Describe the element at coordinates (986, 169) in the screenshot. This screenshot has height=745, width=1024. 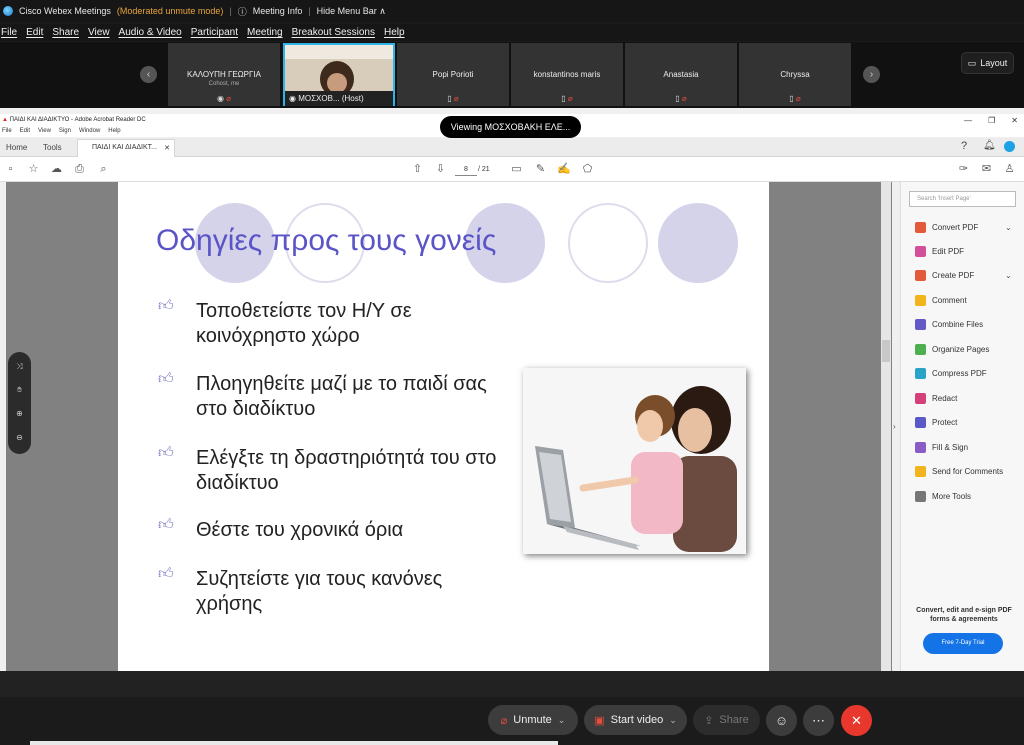
I see `mail-icon: ✉` at that location.